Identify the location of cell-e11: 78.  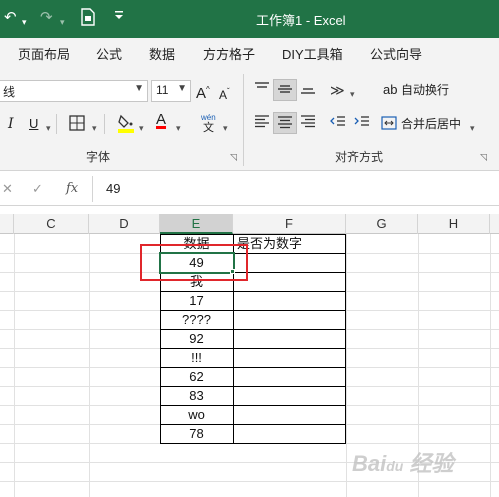
(196, 433).